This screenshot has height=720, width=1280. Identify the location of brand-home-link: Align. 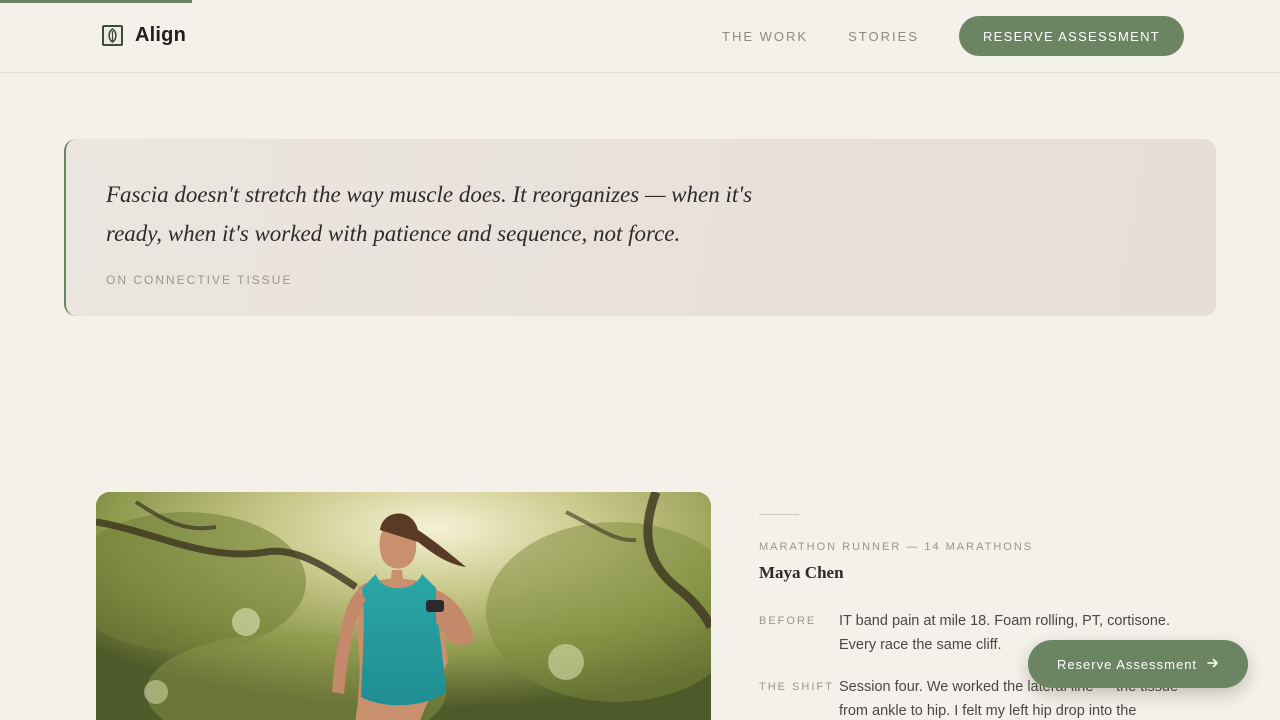
(144, 35).